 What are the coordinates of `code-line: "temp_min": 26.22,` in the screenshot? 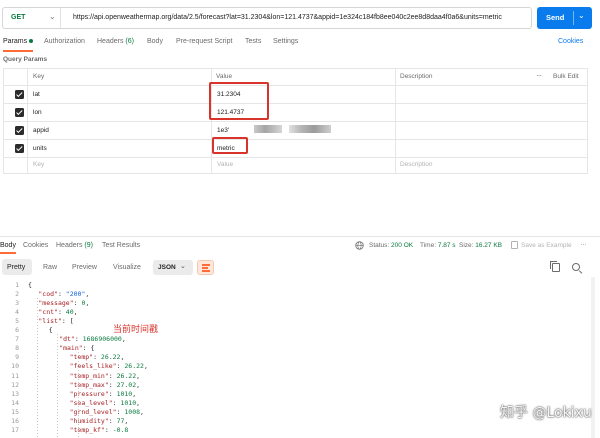 It's located at (105, 376).